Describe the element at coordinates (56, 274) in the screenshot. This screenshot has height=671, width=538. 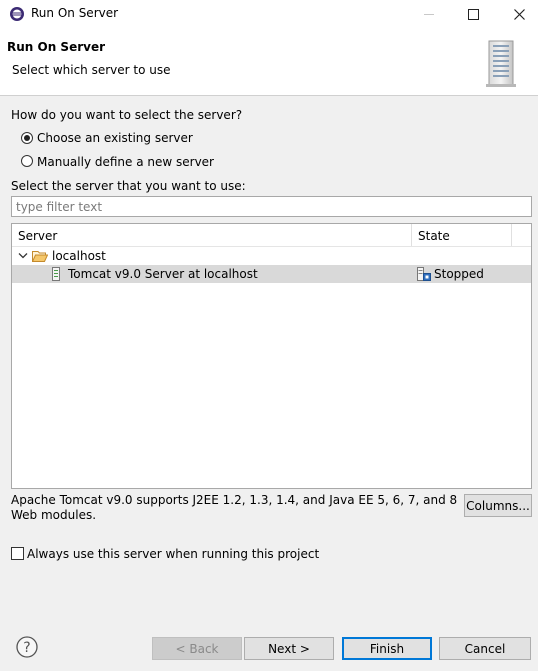
I see `server-icon` at that location.